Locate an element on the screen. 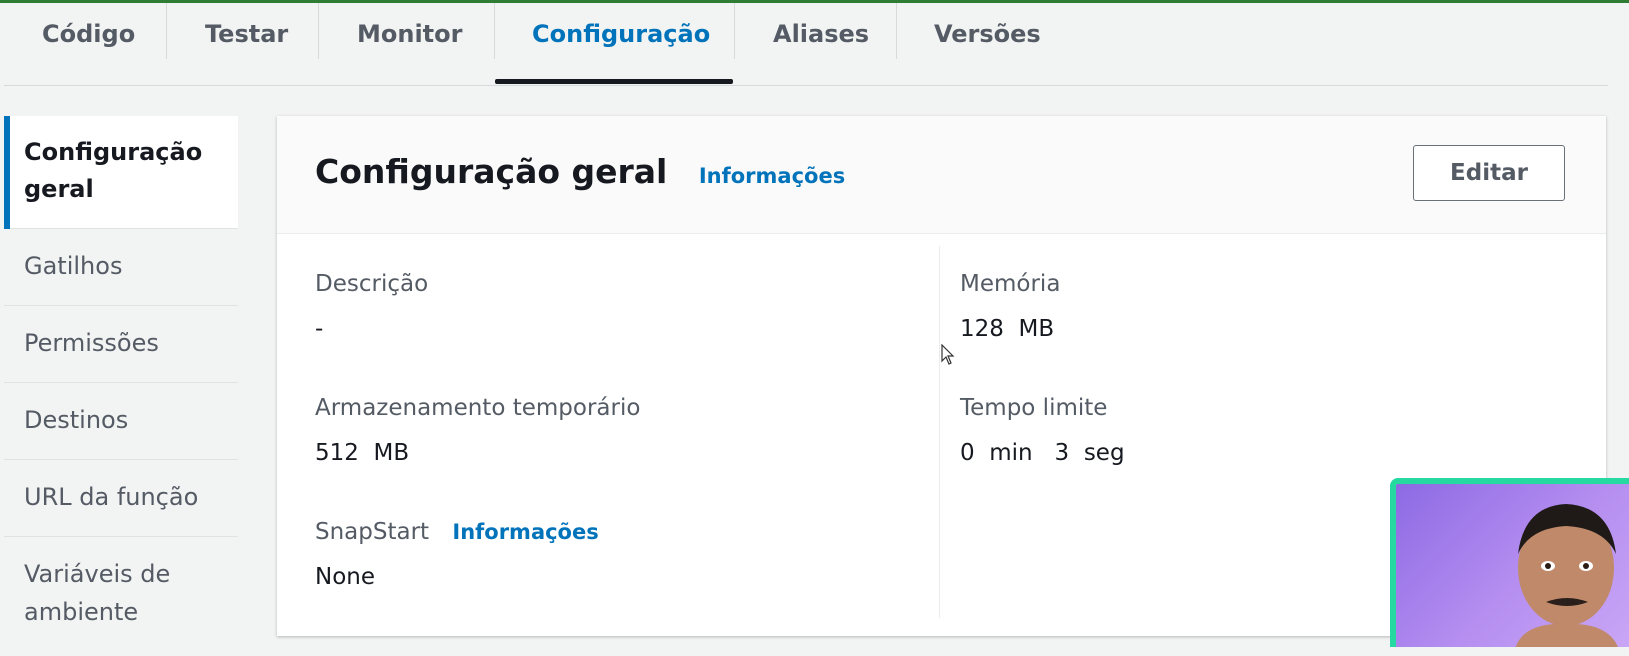 This screenshot has width=1629, height=656. tab-configuracao: Configuração is located at coordinates (621, 34).